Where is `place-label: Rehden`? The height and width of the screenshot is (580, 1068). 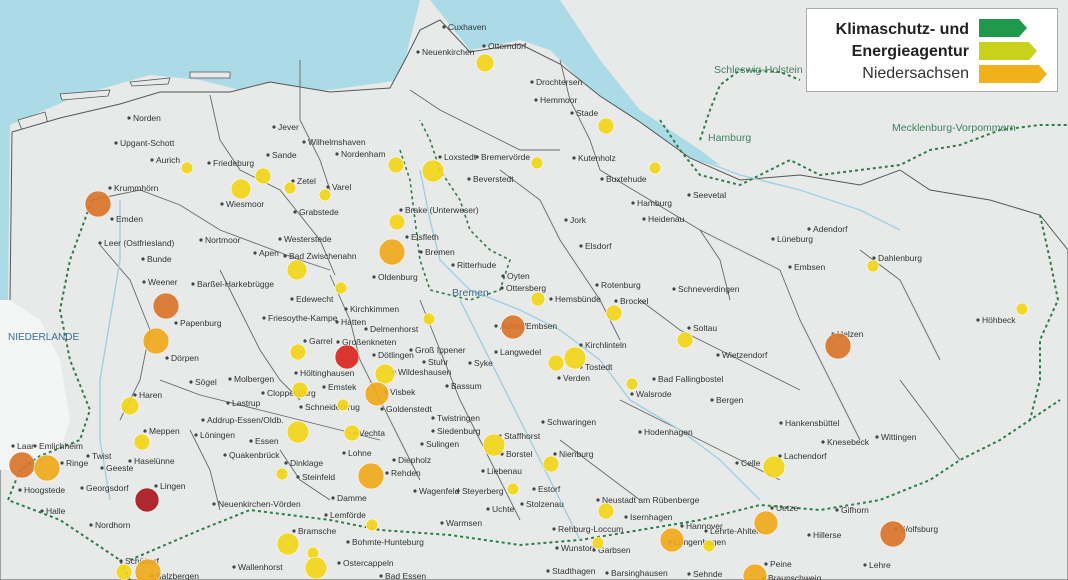
place-label: Rehden is located at coordinates (406, 473).